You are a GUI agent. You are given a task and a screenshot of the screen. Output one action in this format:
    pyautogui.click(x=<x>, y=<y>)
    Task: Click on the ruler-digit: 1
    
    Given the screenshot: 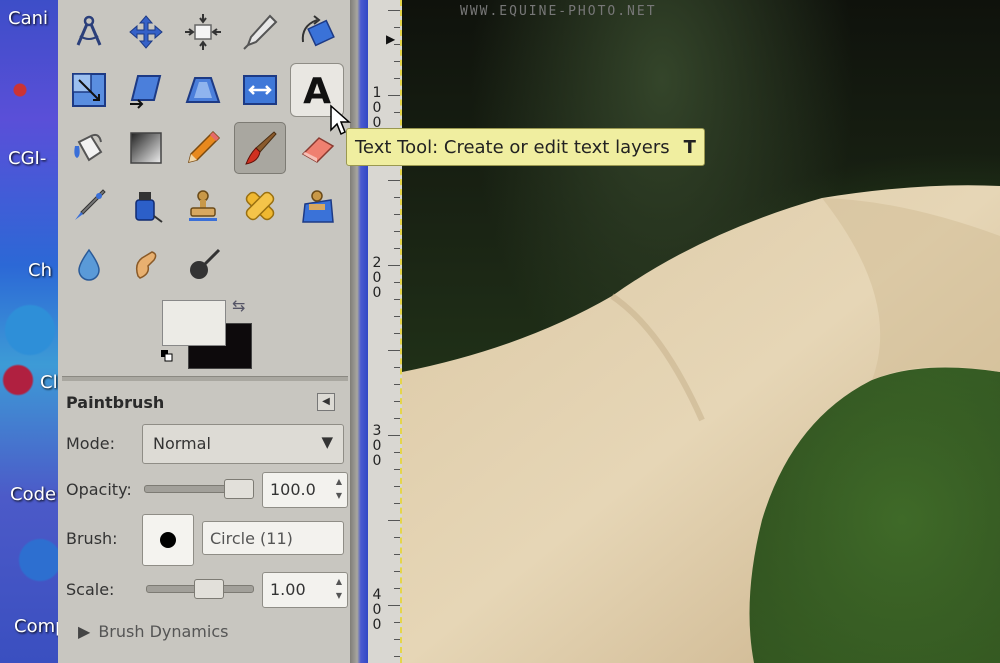 What is the action you would take?
    pyautogui.click(x=377, y=93)
    